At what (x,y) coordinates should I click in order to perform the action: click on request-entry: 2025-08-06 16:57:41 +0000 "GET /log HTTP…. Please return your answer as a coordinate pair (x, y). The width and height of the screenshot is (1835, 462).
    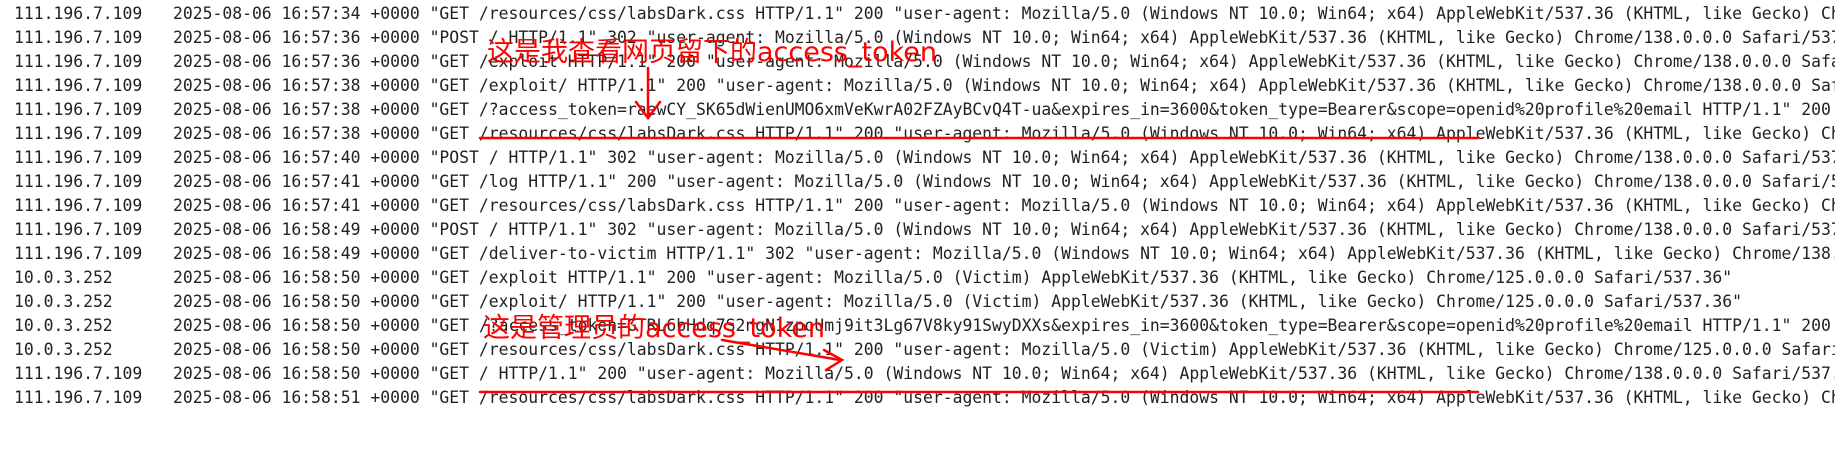
    Looking at the image, I should click on (1004, 181).